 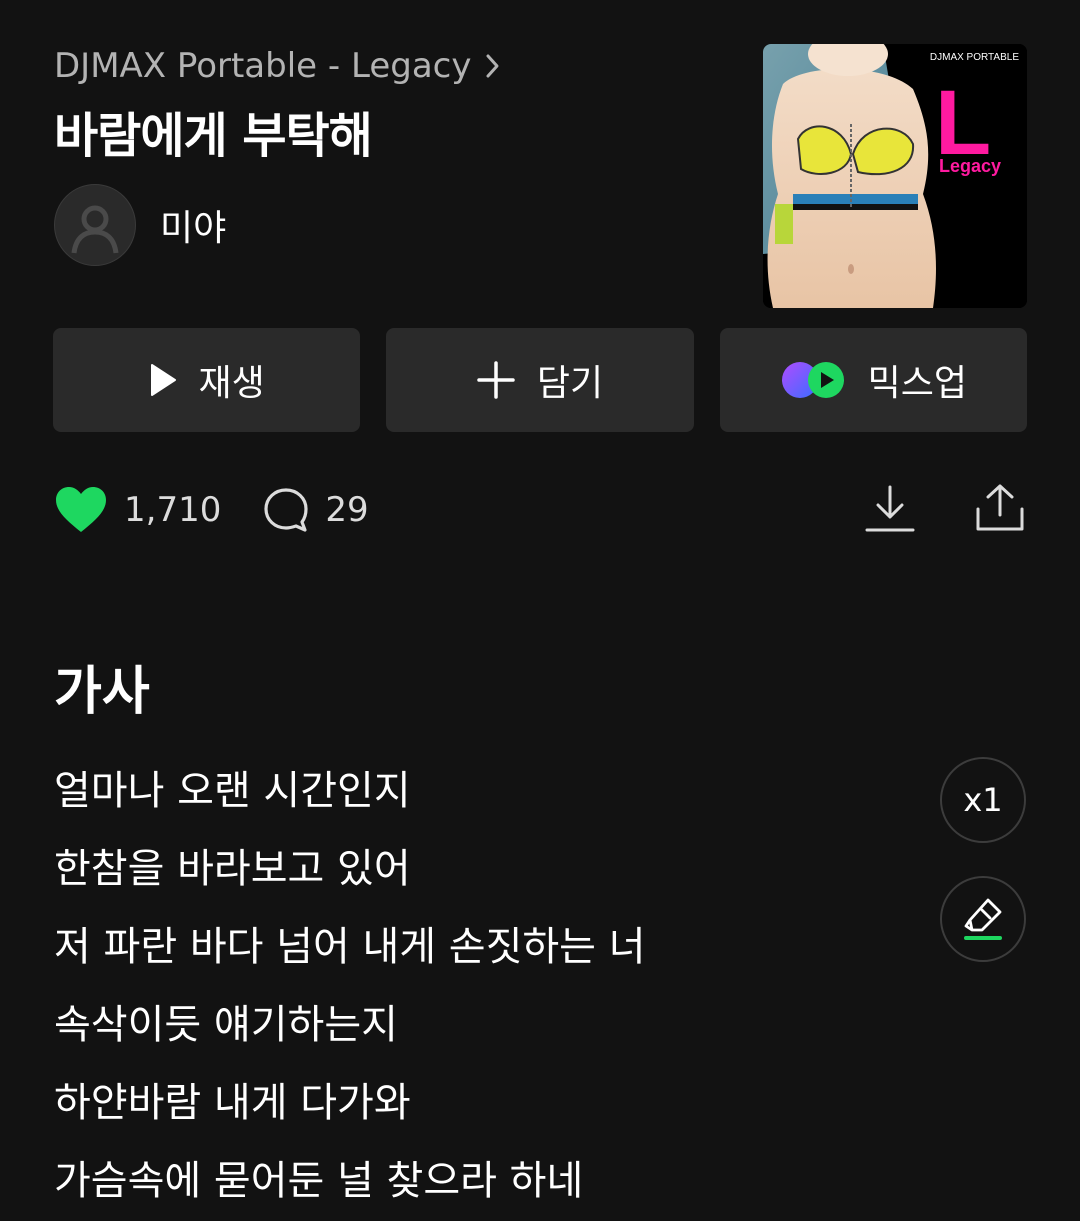 I want to click on lyrics-highlight-button, so click(x=983, y=919).